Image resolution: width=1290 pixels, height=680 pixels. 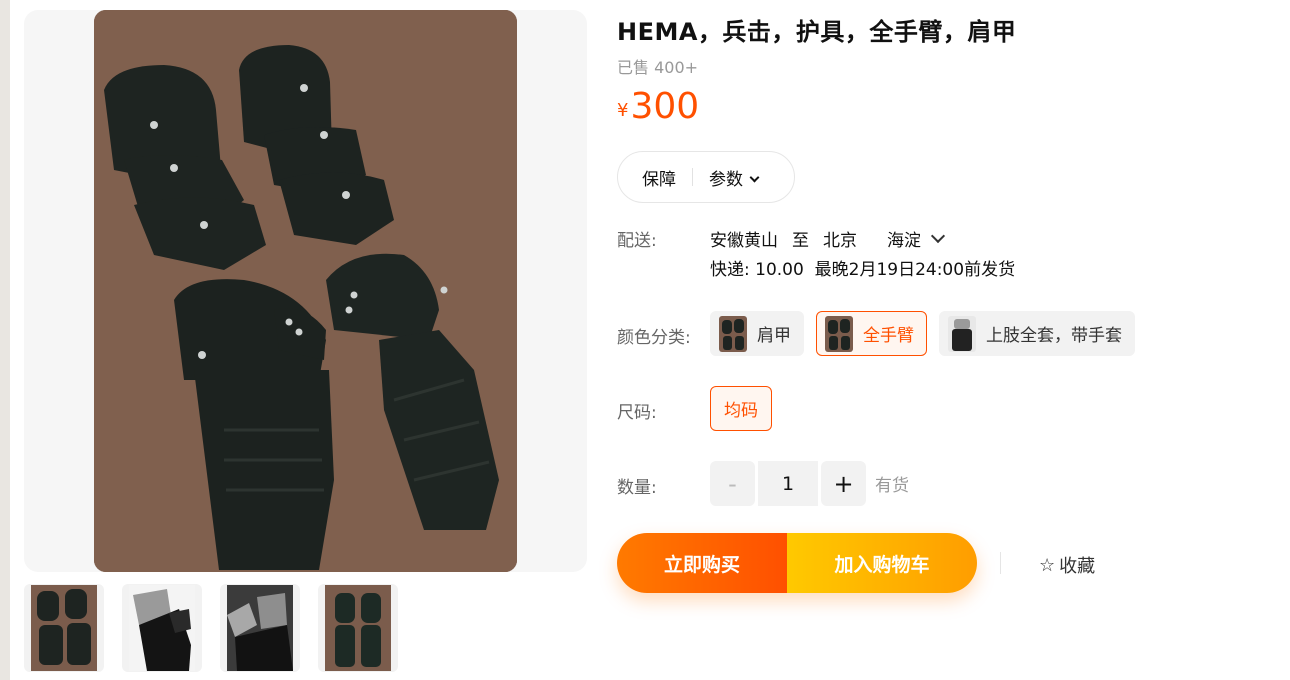 What do you see at coordinates (658, 67) in the screenshot?
I see `sales-count: 已售 400+` at bounding box center [658, 67].